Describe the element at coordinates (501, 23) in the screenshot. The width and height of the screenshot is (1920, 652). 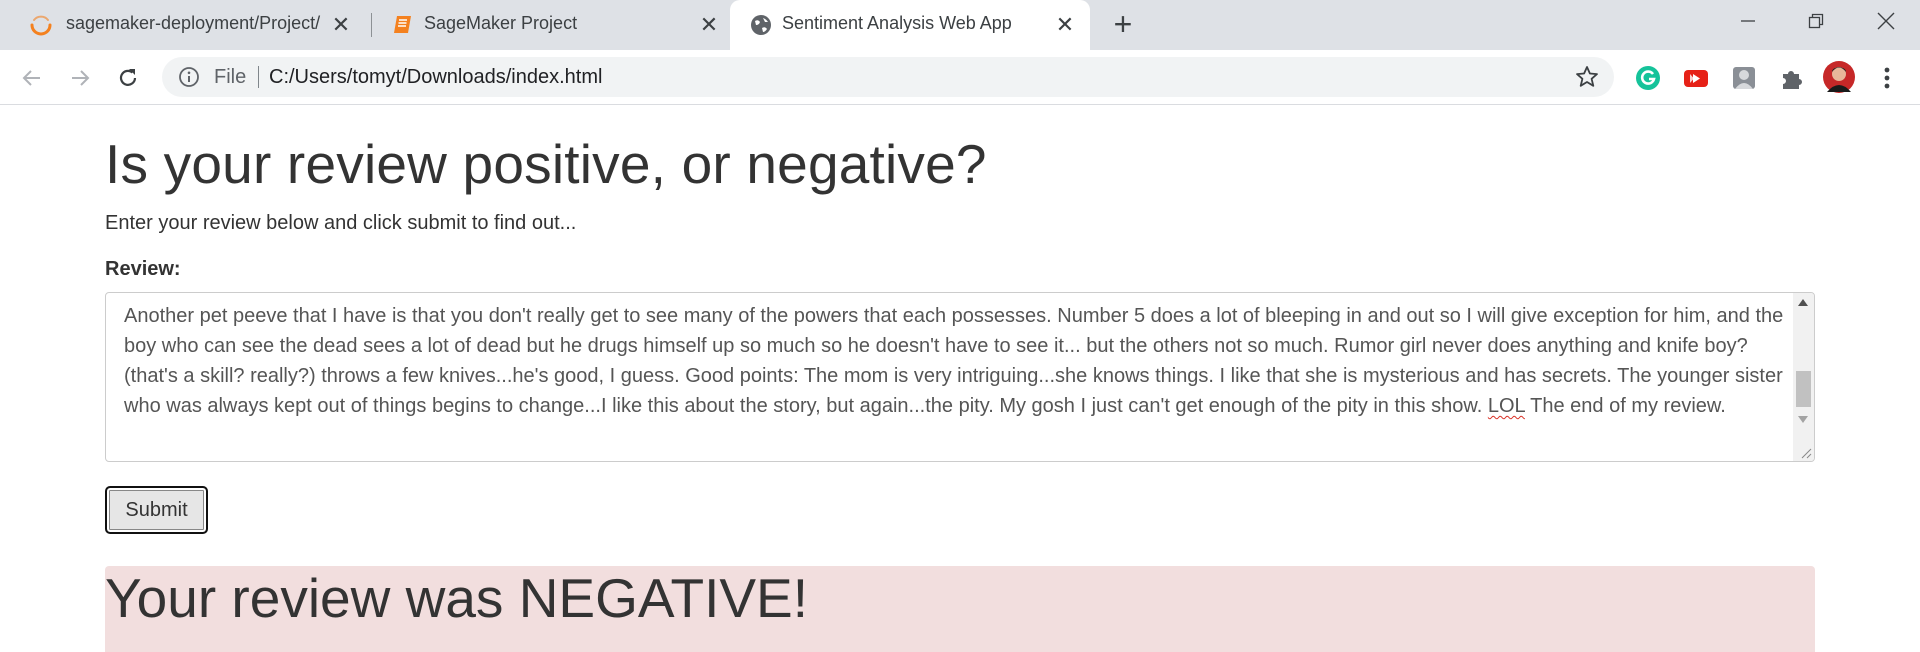
I see `tab-title: SageMaker Project` at that location.